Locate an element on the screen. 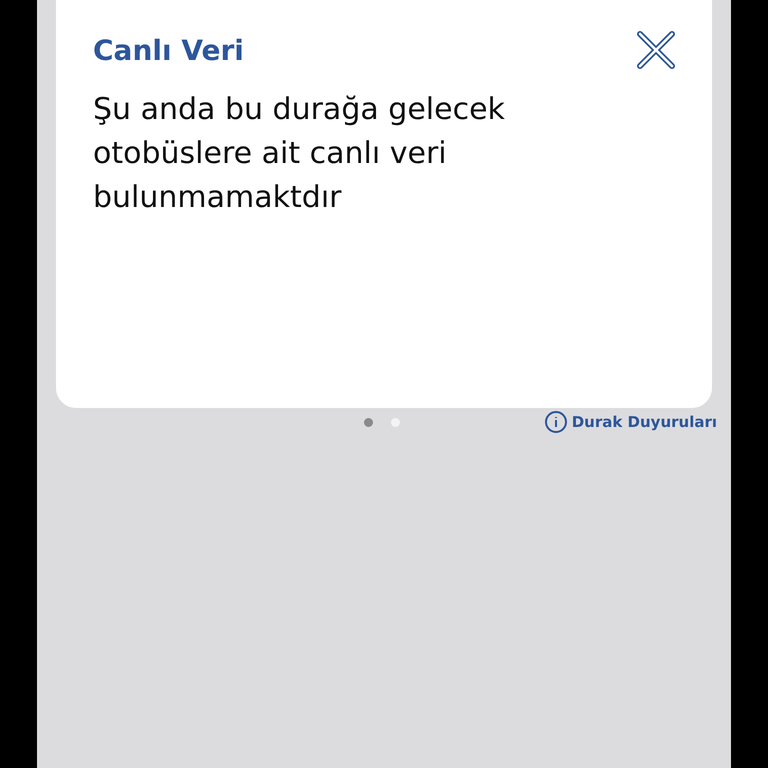  info-icon is located at coordinates (555, 422).